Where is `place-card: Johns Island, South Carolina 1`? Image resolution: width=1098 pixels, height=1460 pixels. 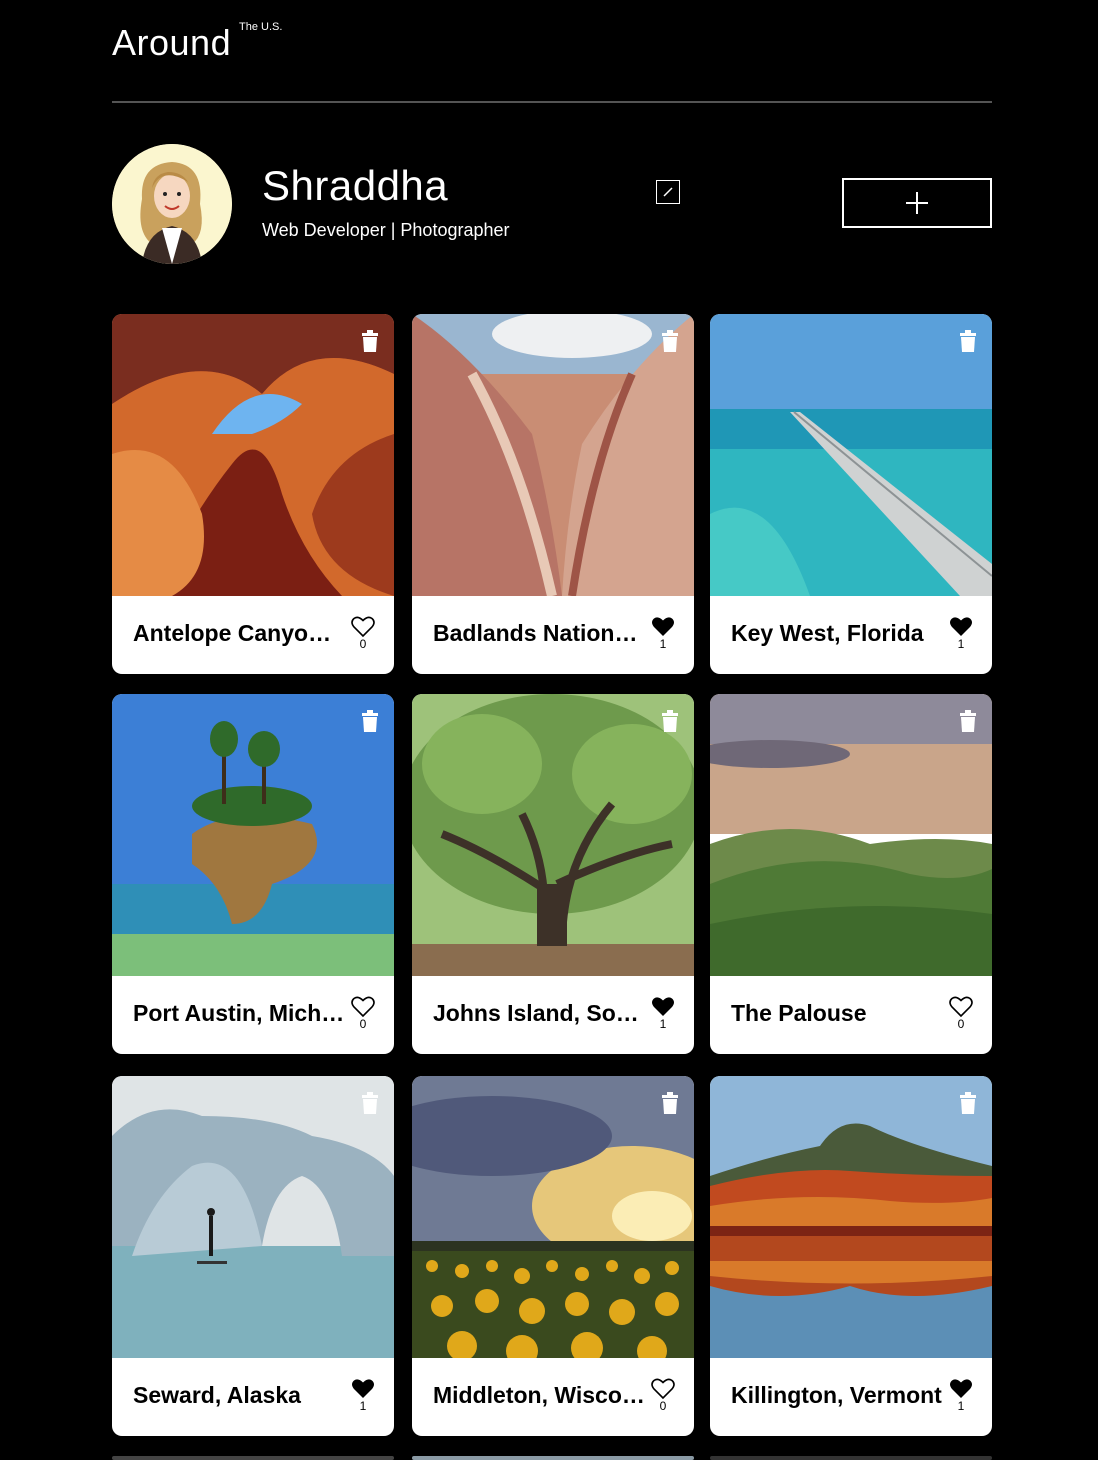
place-card: Johns Island, South Carolina 1 is located at coordinates (553, 874).